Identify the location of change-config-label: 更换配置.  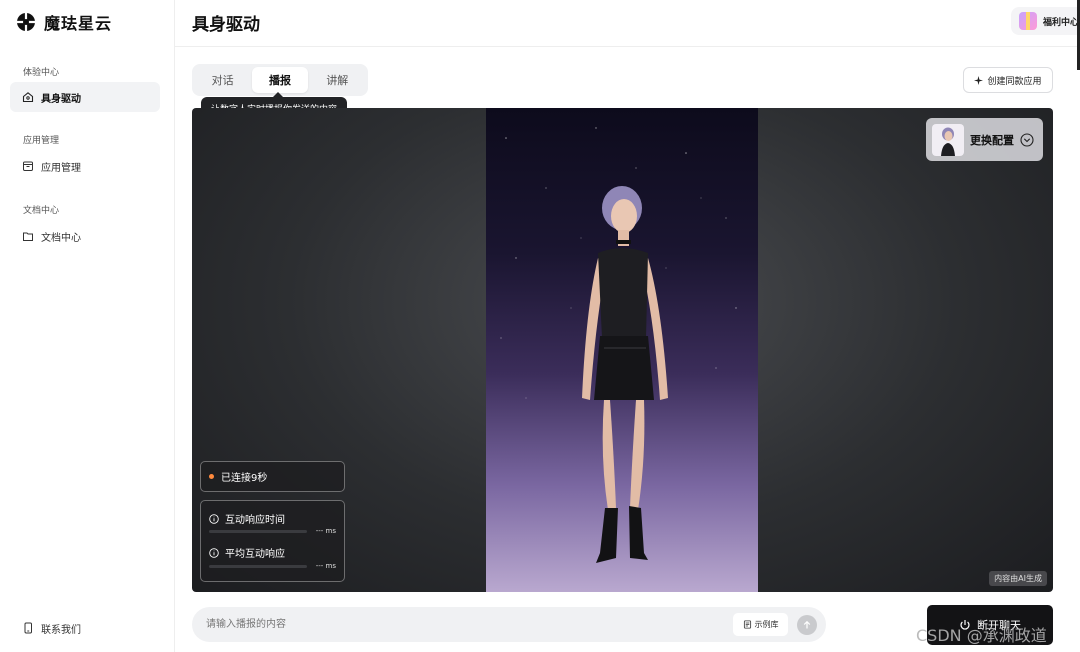
(992, 140).